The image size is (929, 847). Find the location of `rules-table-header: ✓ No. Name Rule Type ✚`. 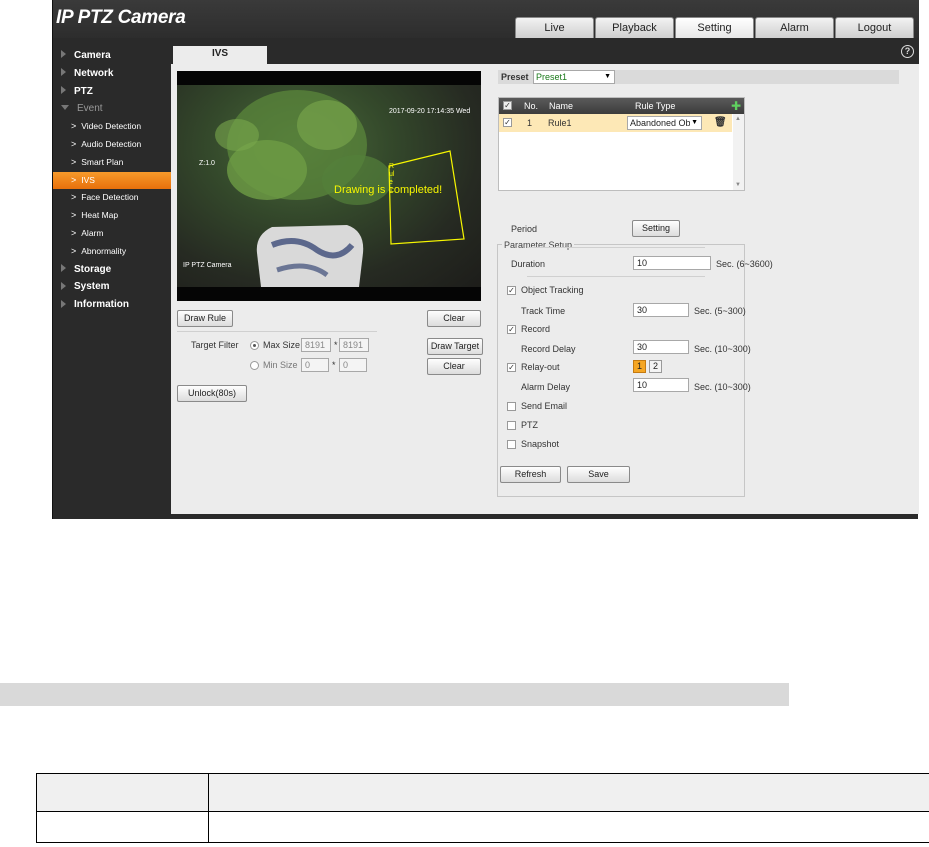

rules-table-header: ✓ No. Name Rule Type ✚ is located at coordinates (621, 106).